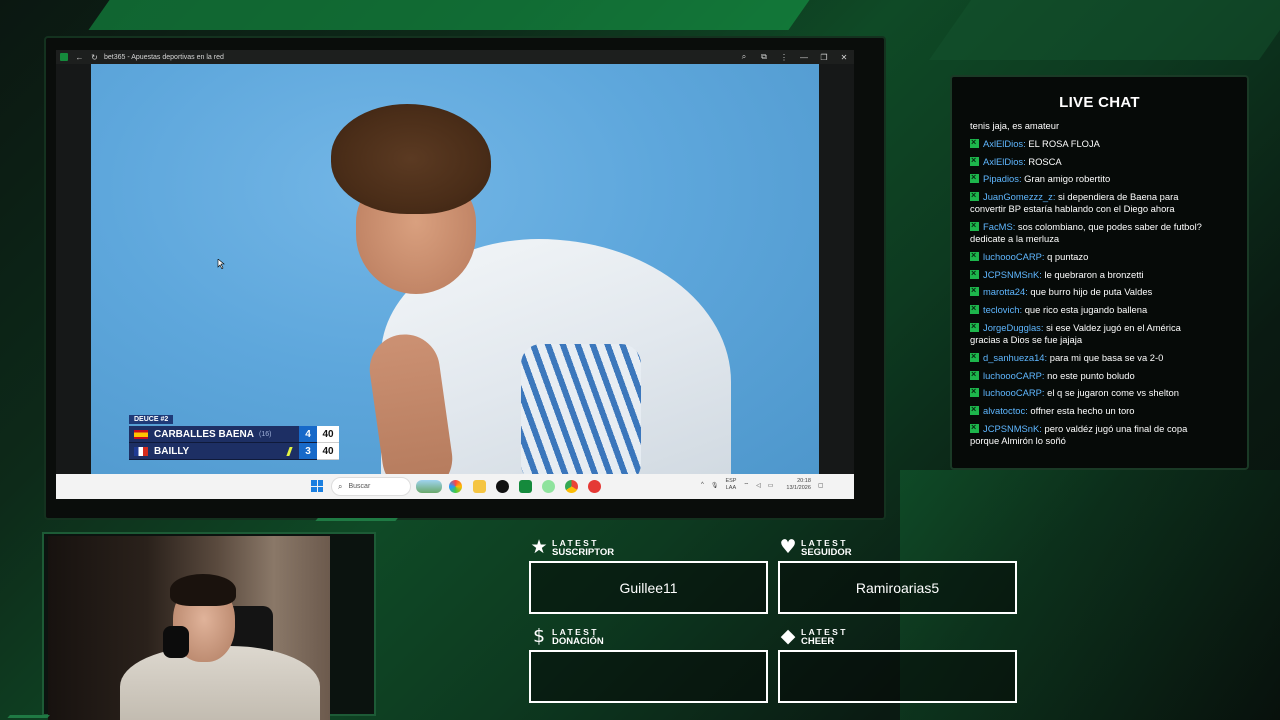  What do you see at coordinates (1112, 327) in the screenshot?
I see `chat-text: si ese Valdez jugó en el América` at bounding box center [1112, 327].